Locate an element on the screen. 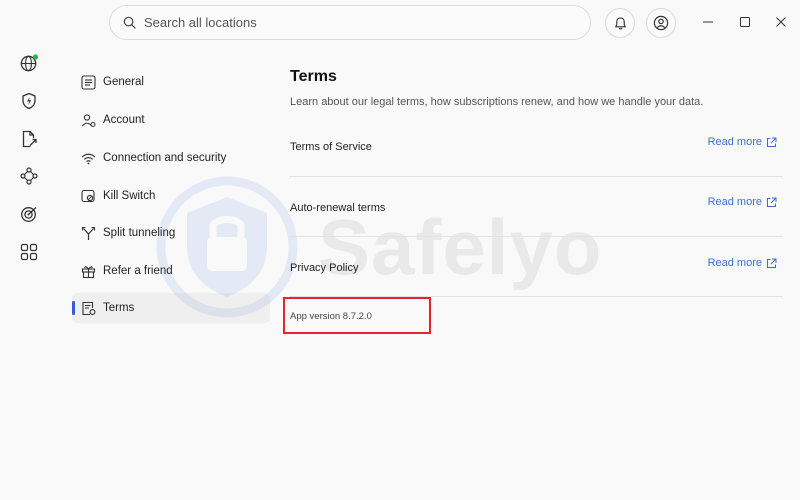 This screenshot has height=500, width=800. rail-shield is located at coordinates (29, 101).